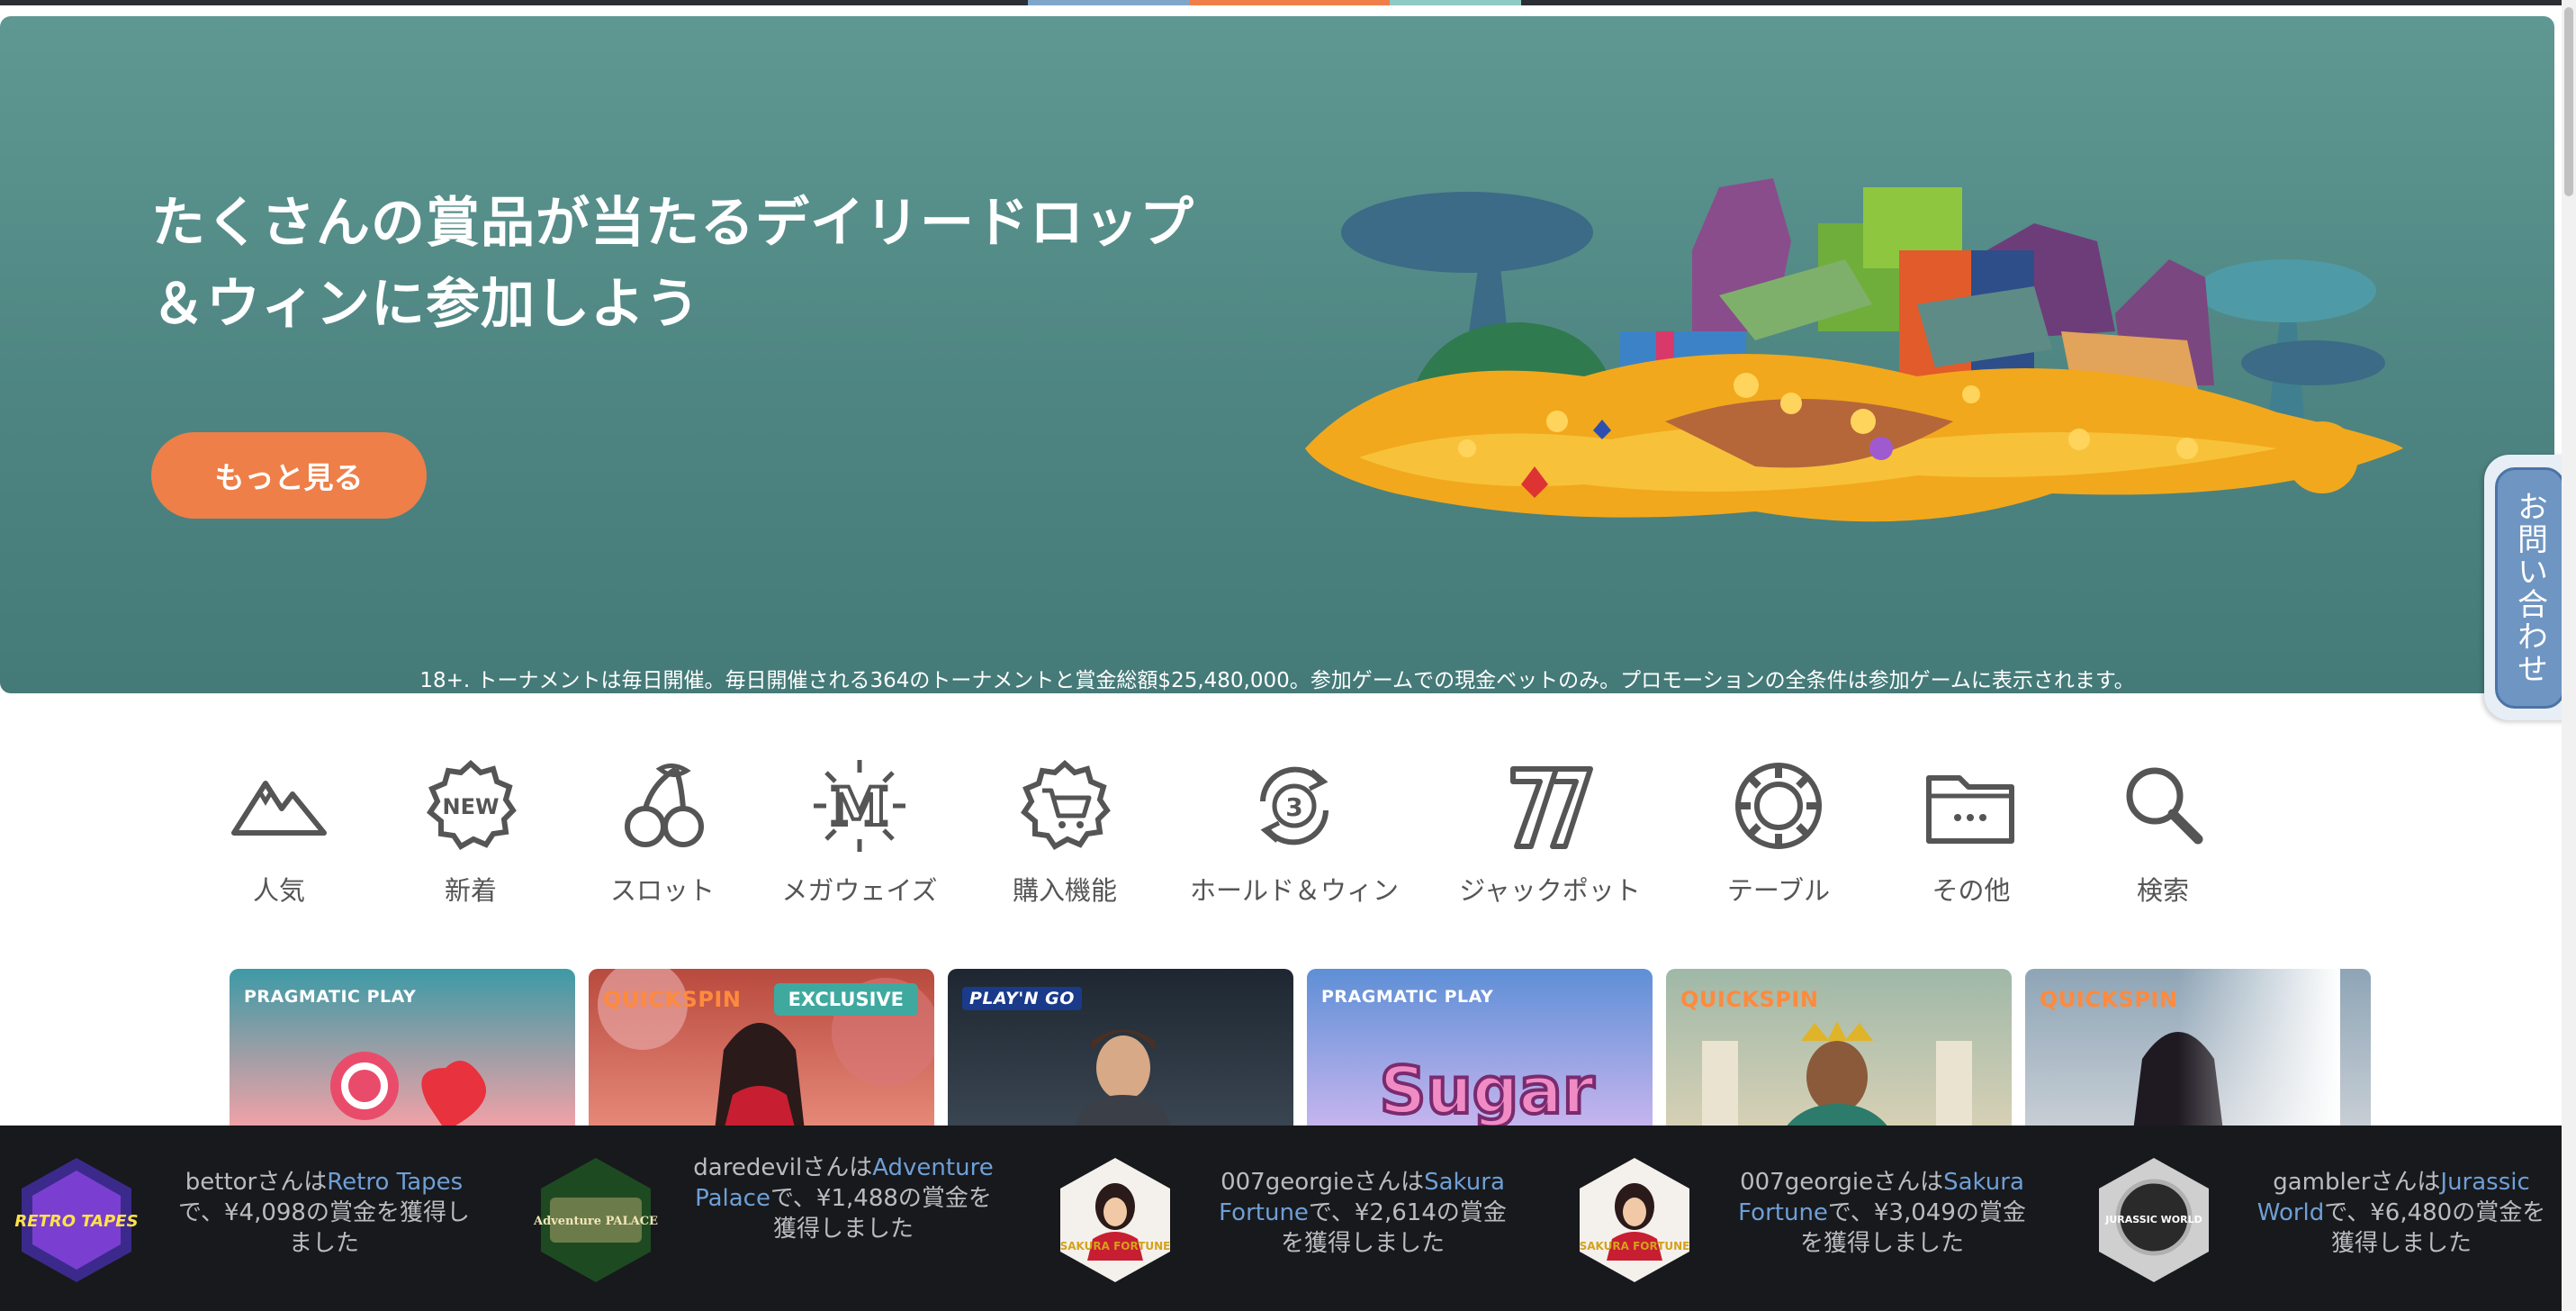 Image resolution: width=2576 pixels, height=1311 pixels. Describe the element at coordinates (664, 805) in the screenshot. I see `cherry-icon` at that location.